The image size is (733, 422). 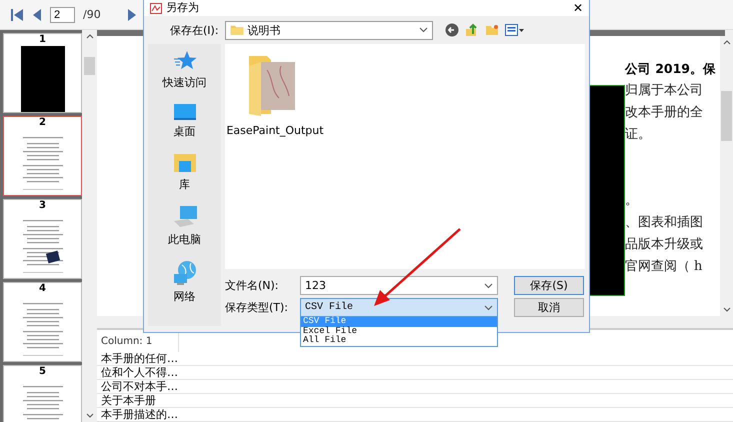 What do you see at coordinates (42, 289) in the screenshot?
I see `page-number: 4` at bounding box center [42, 289].